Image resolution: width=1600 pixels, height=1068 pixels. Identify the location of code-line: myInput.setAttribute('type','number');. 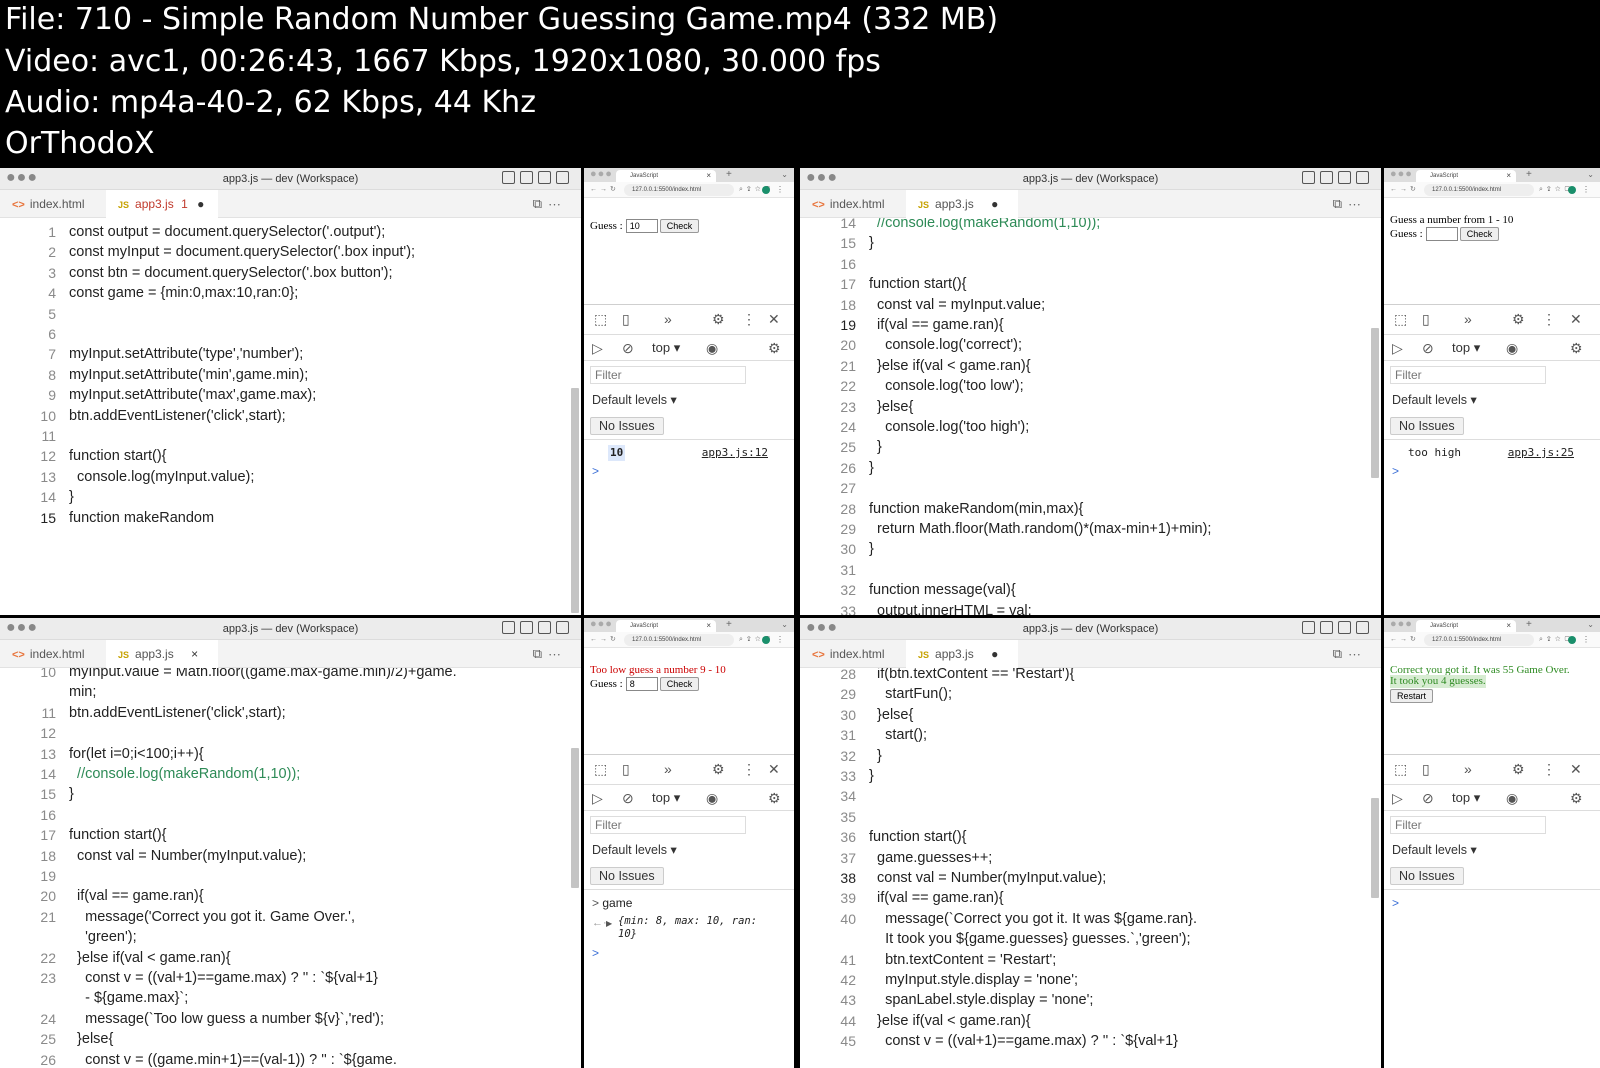
(186, 354).